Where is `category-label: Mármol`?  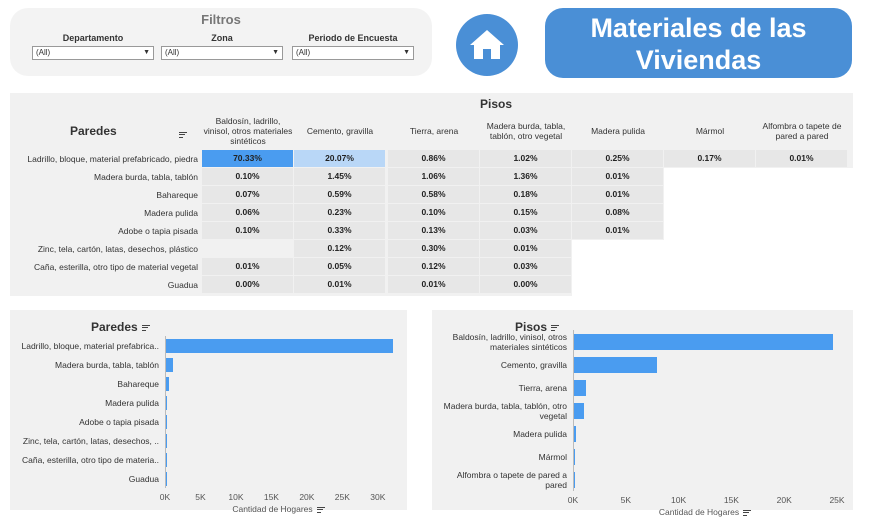
category-label: Mármol is located at coordinates (552, 456).